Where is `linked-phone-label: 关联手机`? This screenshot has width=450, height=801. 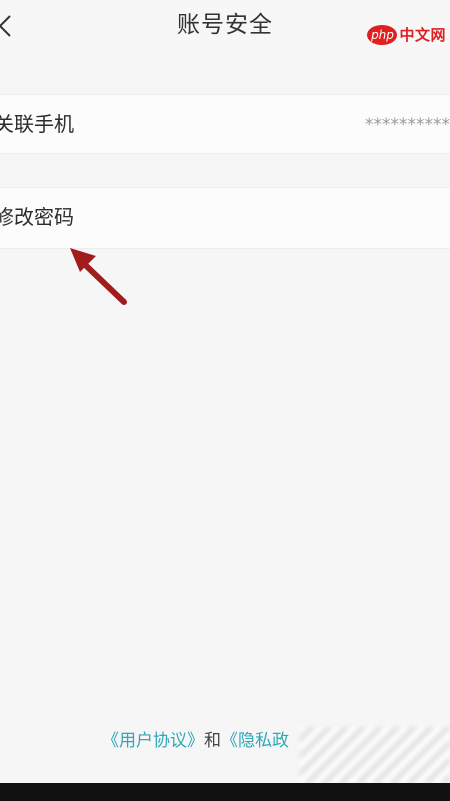
linked-phone-label: 关联手机 is located at coordinates (37, 124).